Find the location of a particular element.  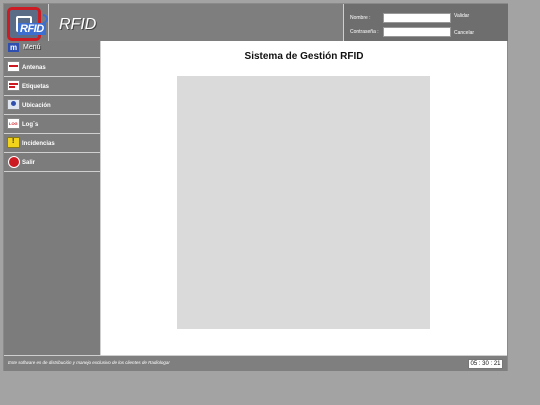

sidebar-item-label: Salir is located at coordinates (29, 163).